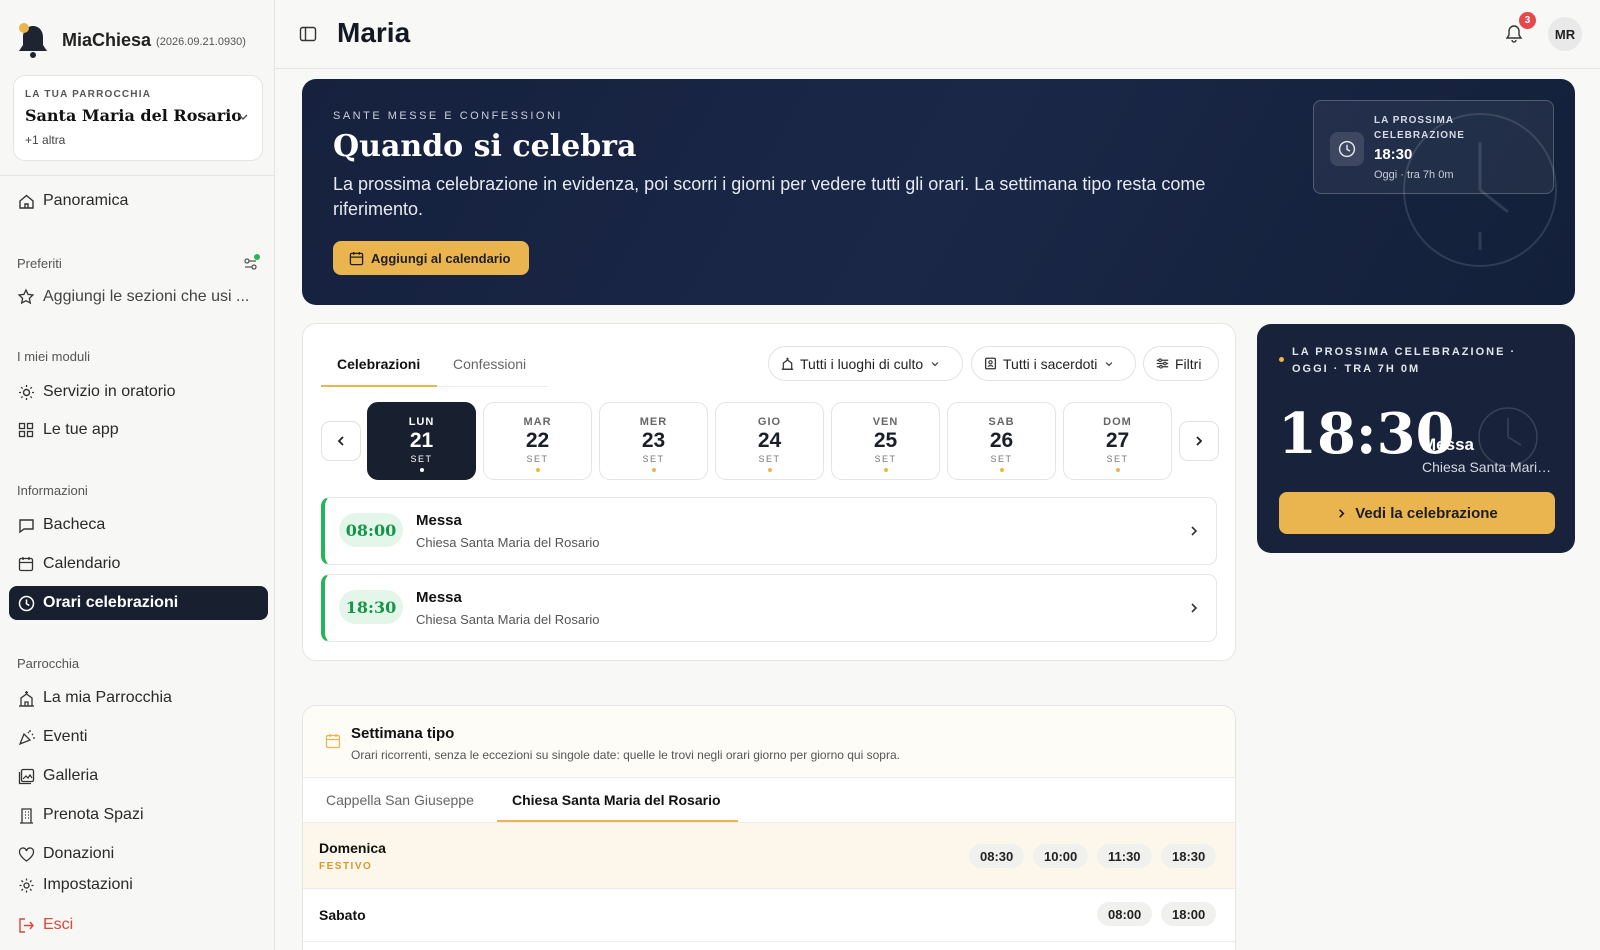  Describe the element at coordinates (346, 866) in the screenshot. I see `festive-tag: FESTIVO` at that location.